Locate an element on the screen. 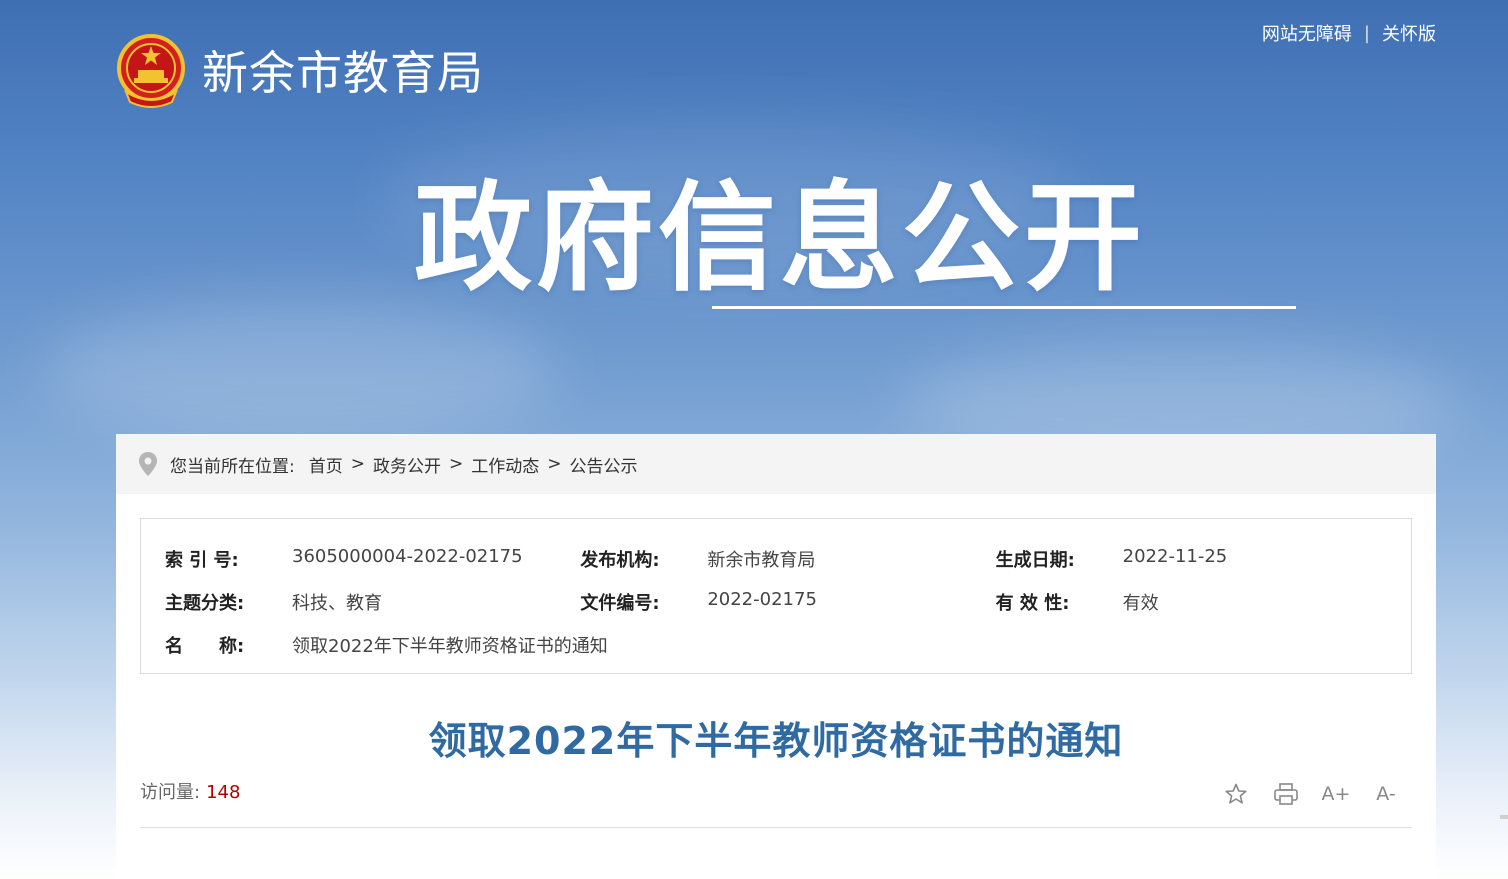  breadcrumb-work-news: 工作动态 is located at coordinates (505, 464).